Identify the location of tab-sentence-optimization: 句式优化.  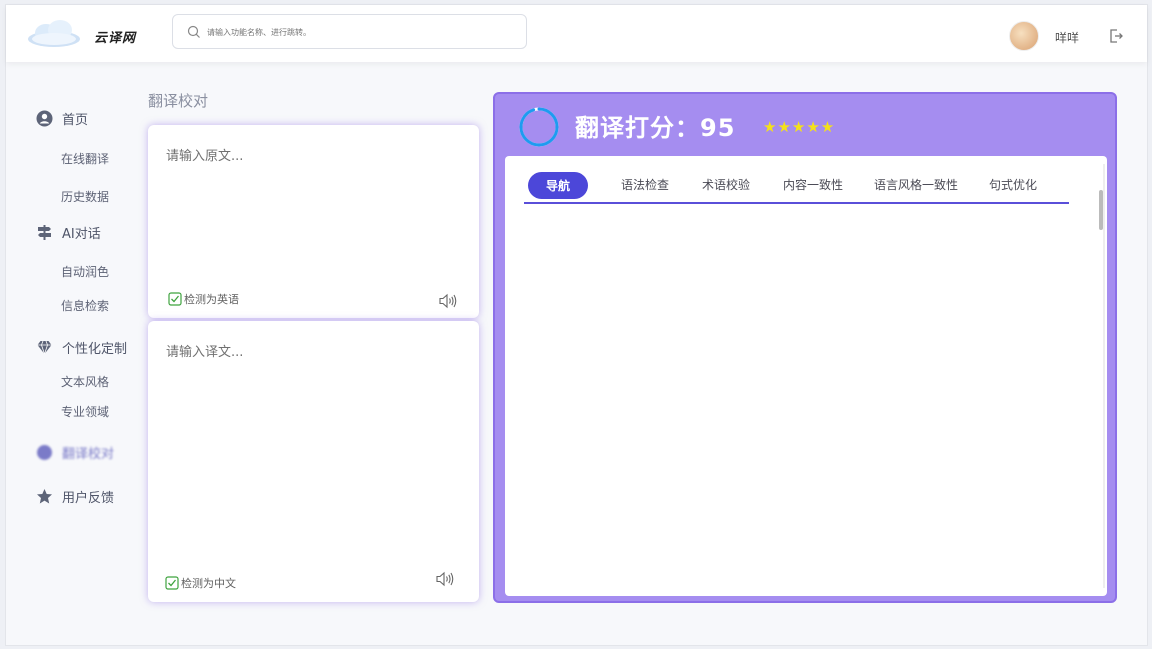
(1013, 184).